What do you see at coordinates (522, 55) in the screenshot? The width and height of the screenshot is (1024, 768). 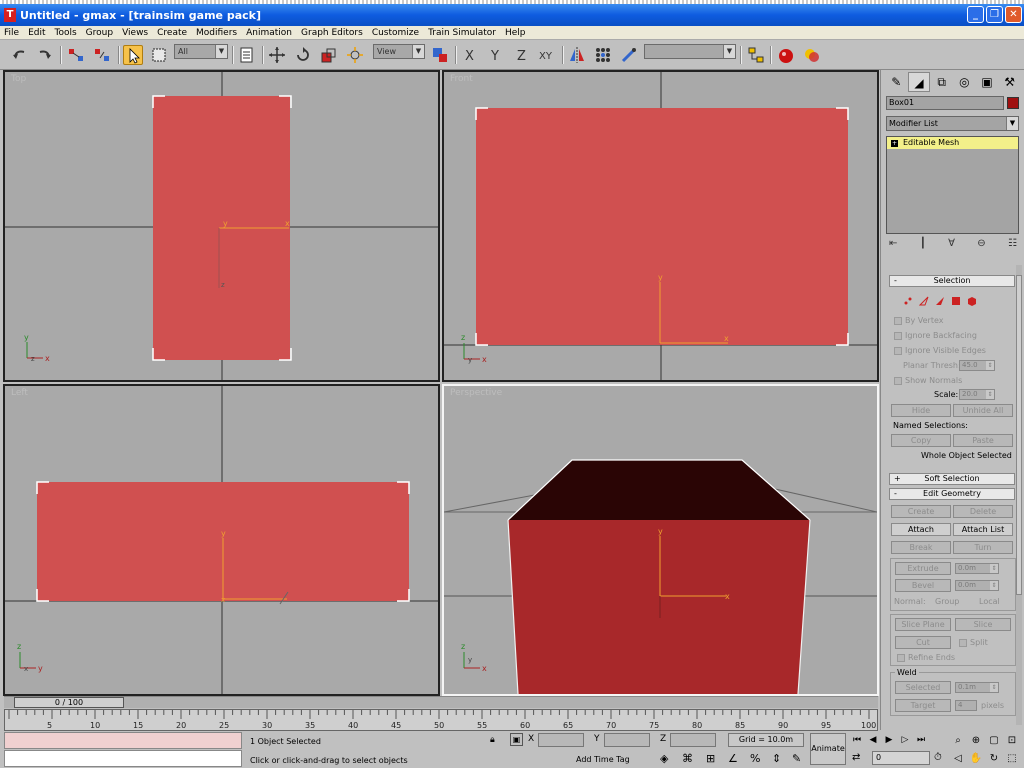 I see `restrict-z-icon: Z` at bounding box center [522, 55].